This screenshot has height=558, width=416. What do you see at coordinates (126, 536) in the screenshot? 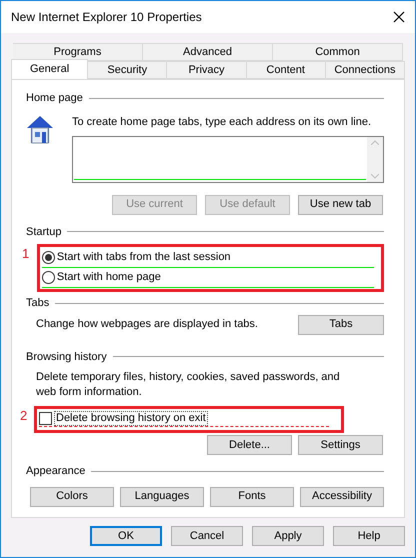
I see `button: OK` at bounding box center [126, 536].